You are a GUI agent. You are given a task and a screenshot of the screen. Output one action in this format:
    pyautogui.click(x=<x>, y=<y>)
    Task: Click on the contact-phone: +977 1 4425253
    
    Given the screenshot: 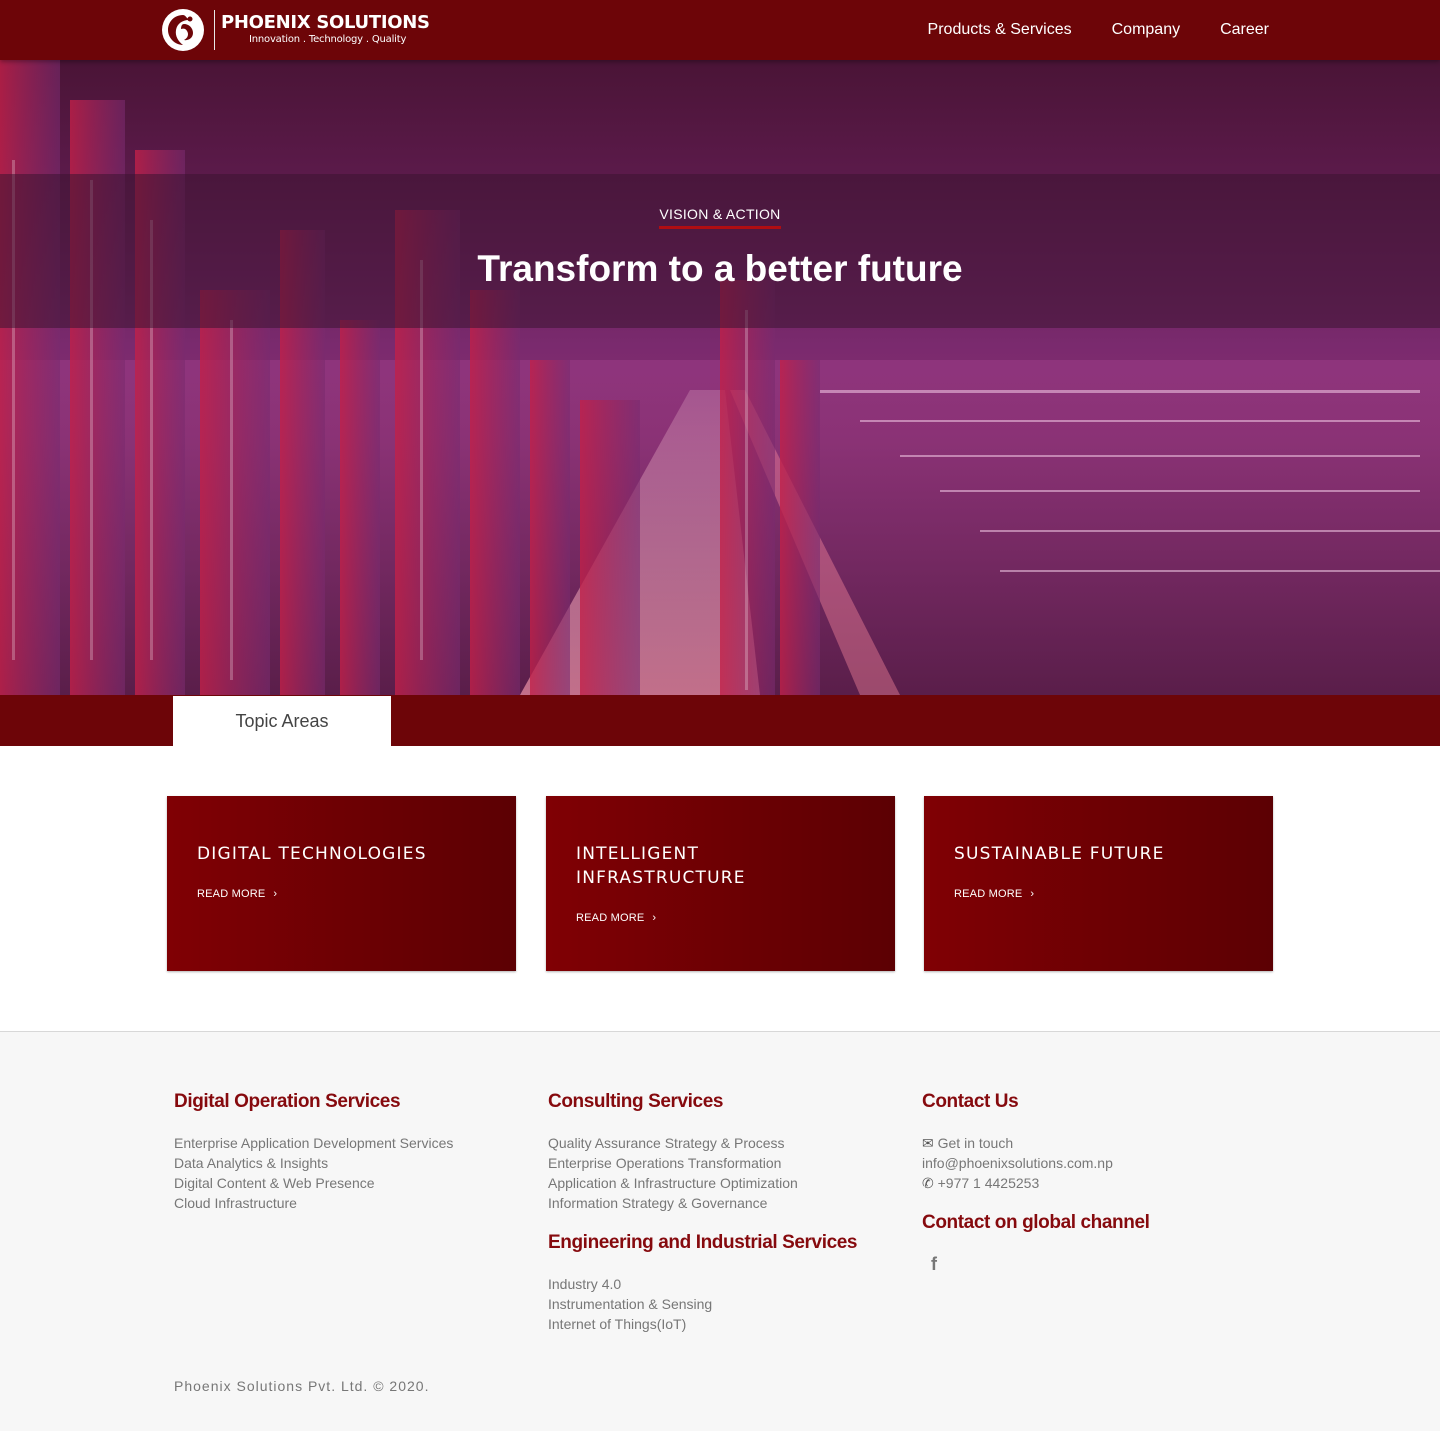 What is the action you would take?
    pyautogui.click(x=989, y=1183)
    